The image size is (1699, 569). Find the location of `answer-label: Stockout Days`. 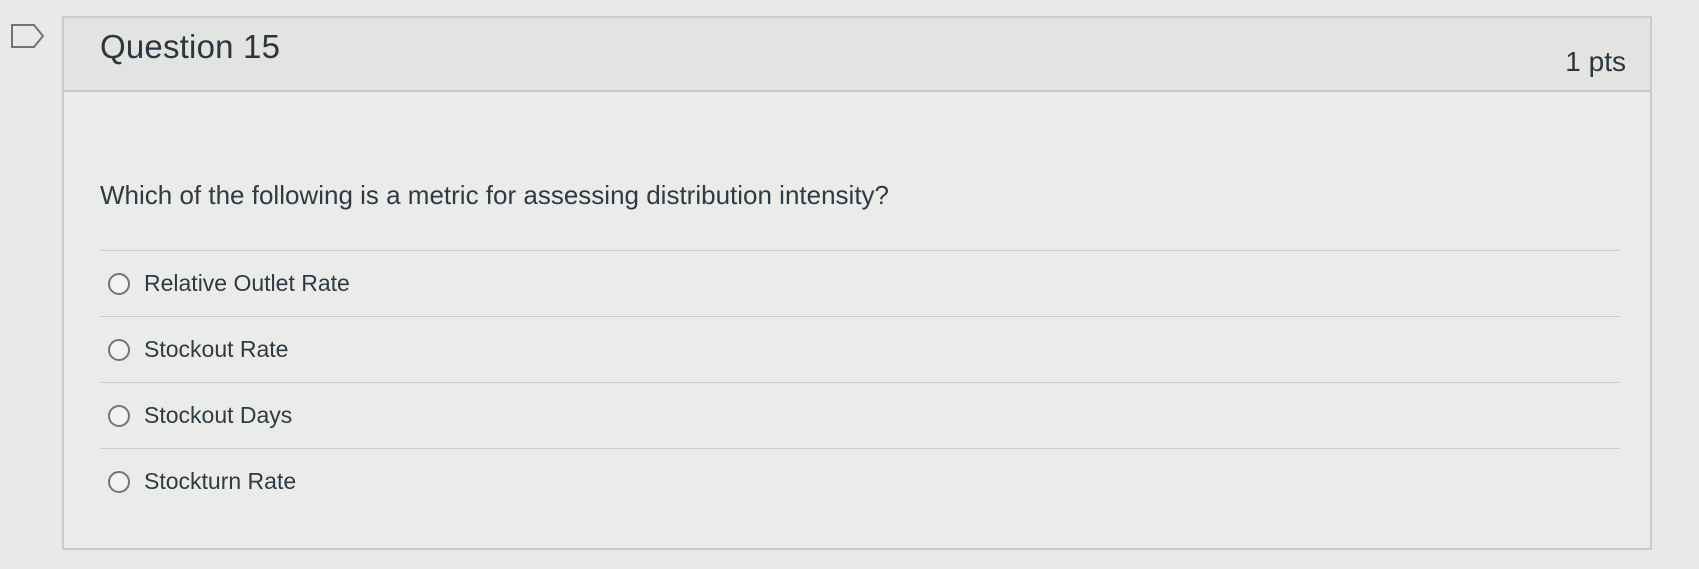

answer-label: Stockout Days is located at coordinates (218, 415).